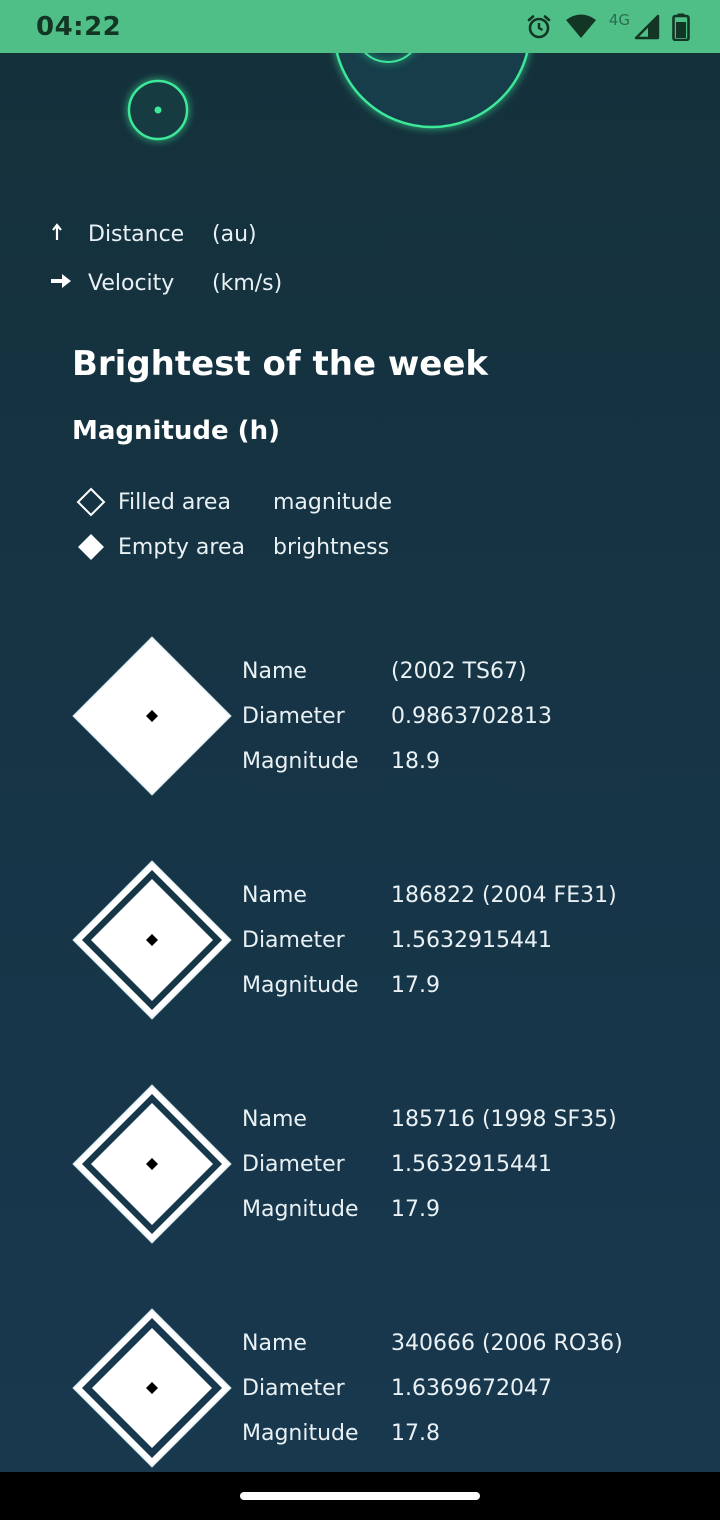 The height and width of the screenshot is (1520, 720). What do you see at coordinates (97, 547) in the screenshot?
I see `solid-diamond-icon` at bounding box center [97, 547].